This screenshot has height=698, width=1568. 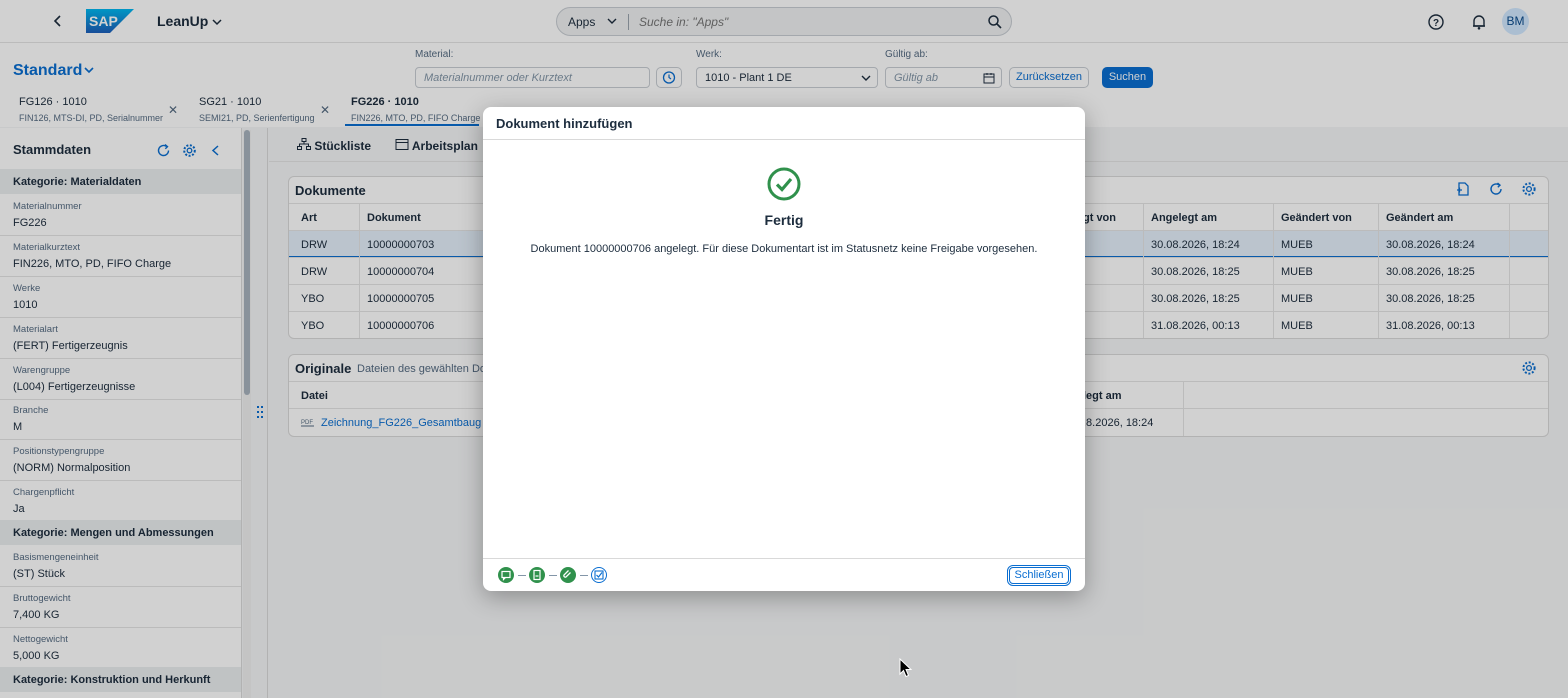 I want to click on success-check-icon, so click(x=784, y=184).